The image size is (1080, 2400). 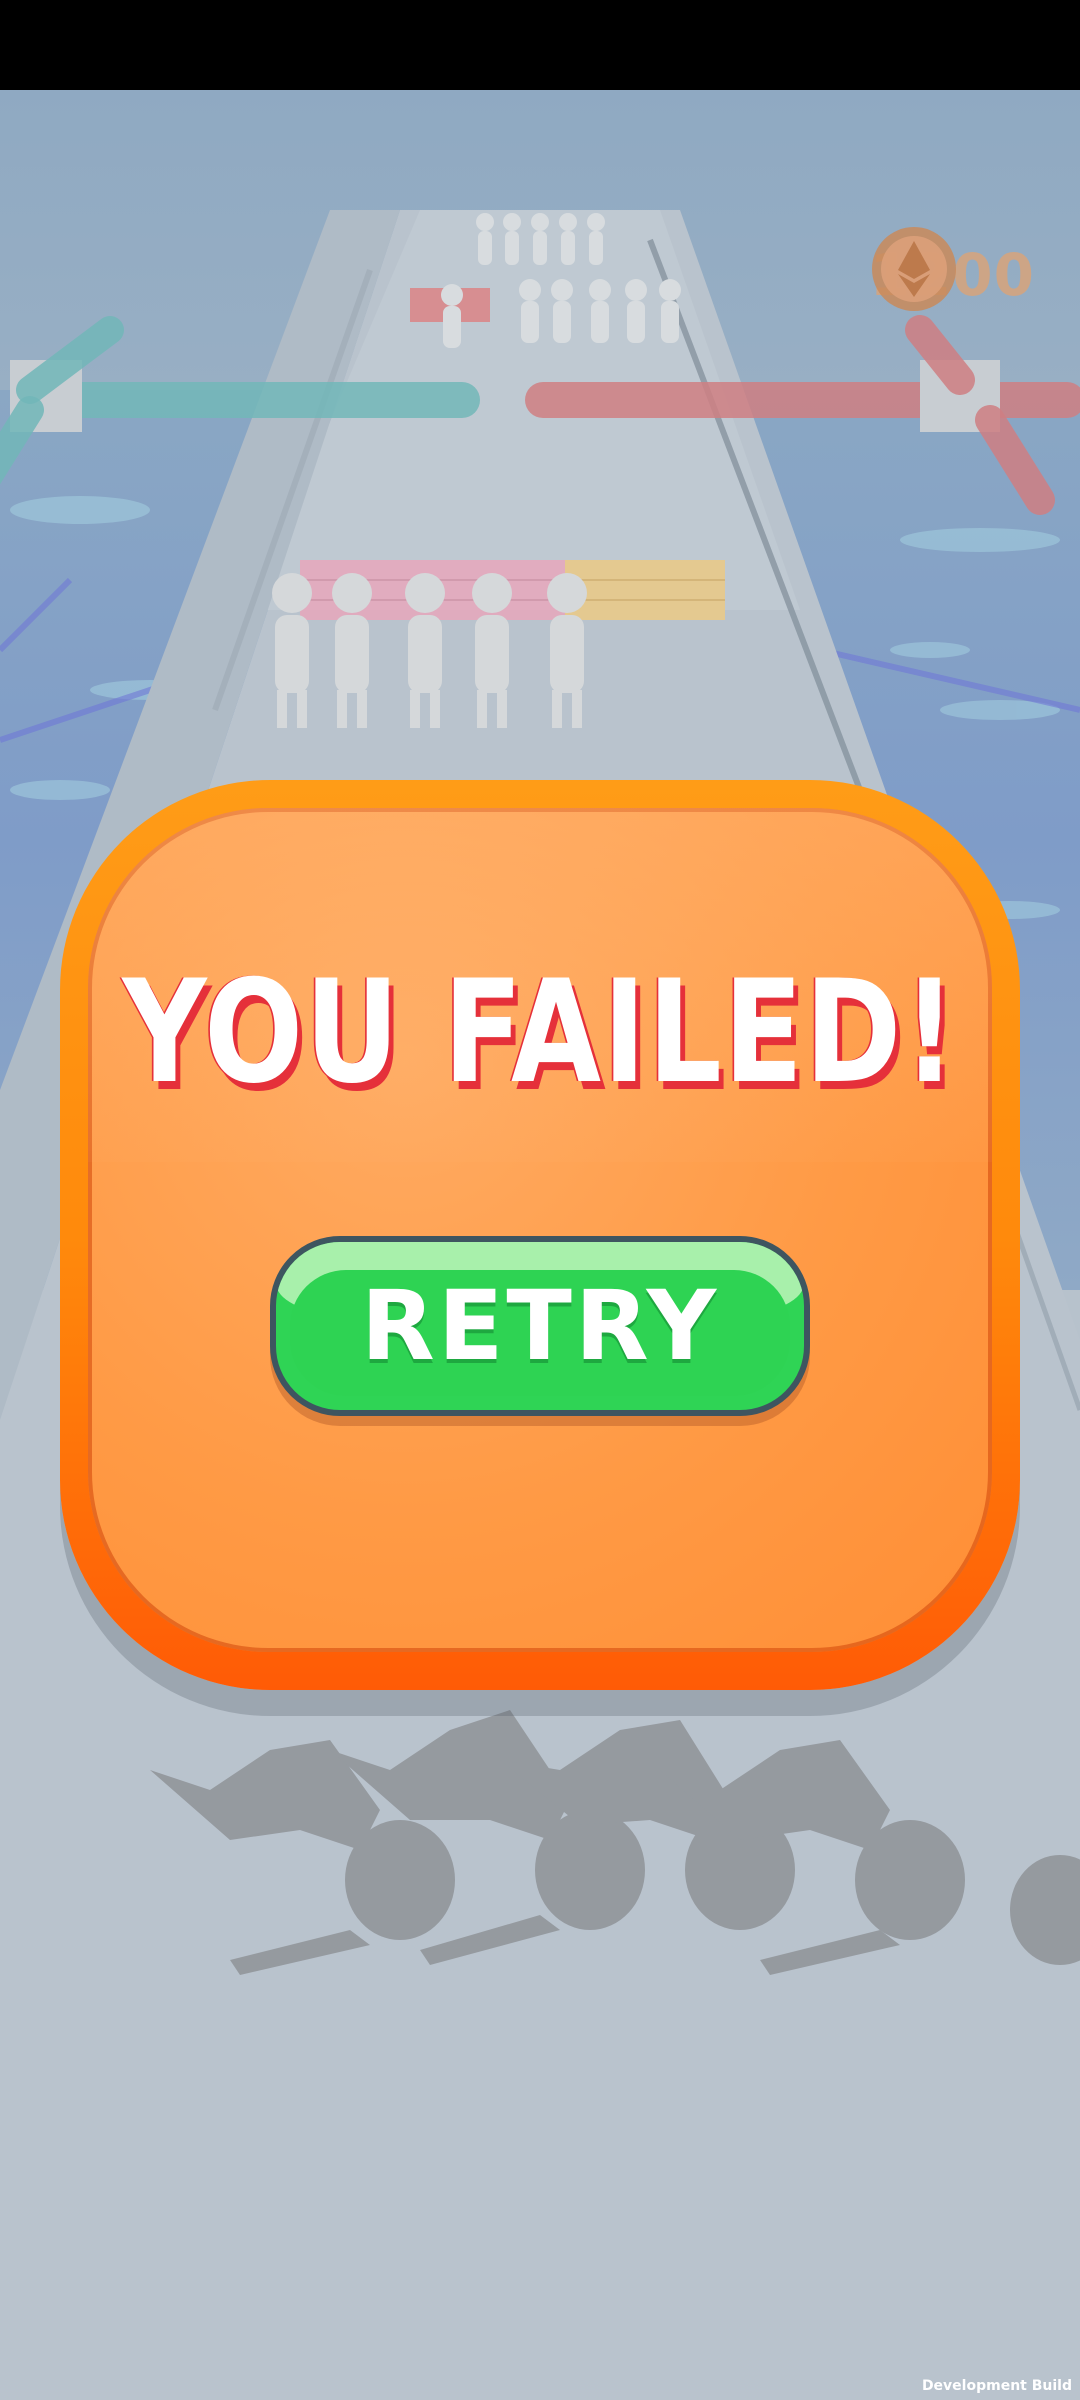 I want to click on status-bar, so click(x=540, y=45).